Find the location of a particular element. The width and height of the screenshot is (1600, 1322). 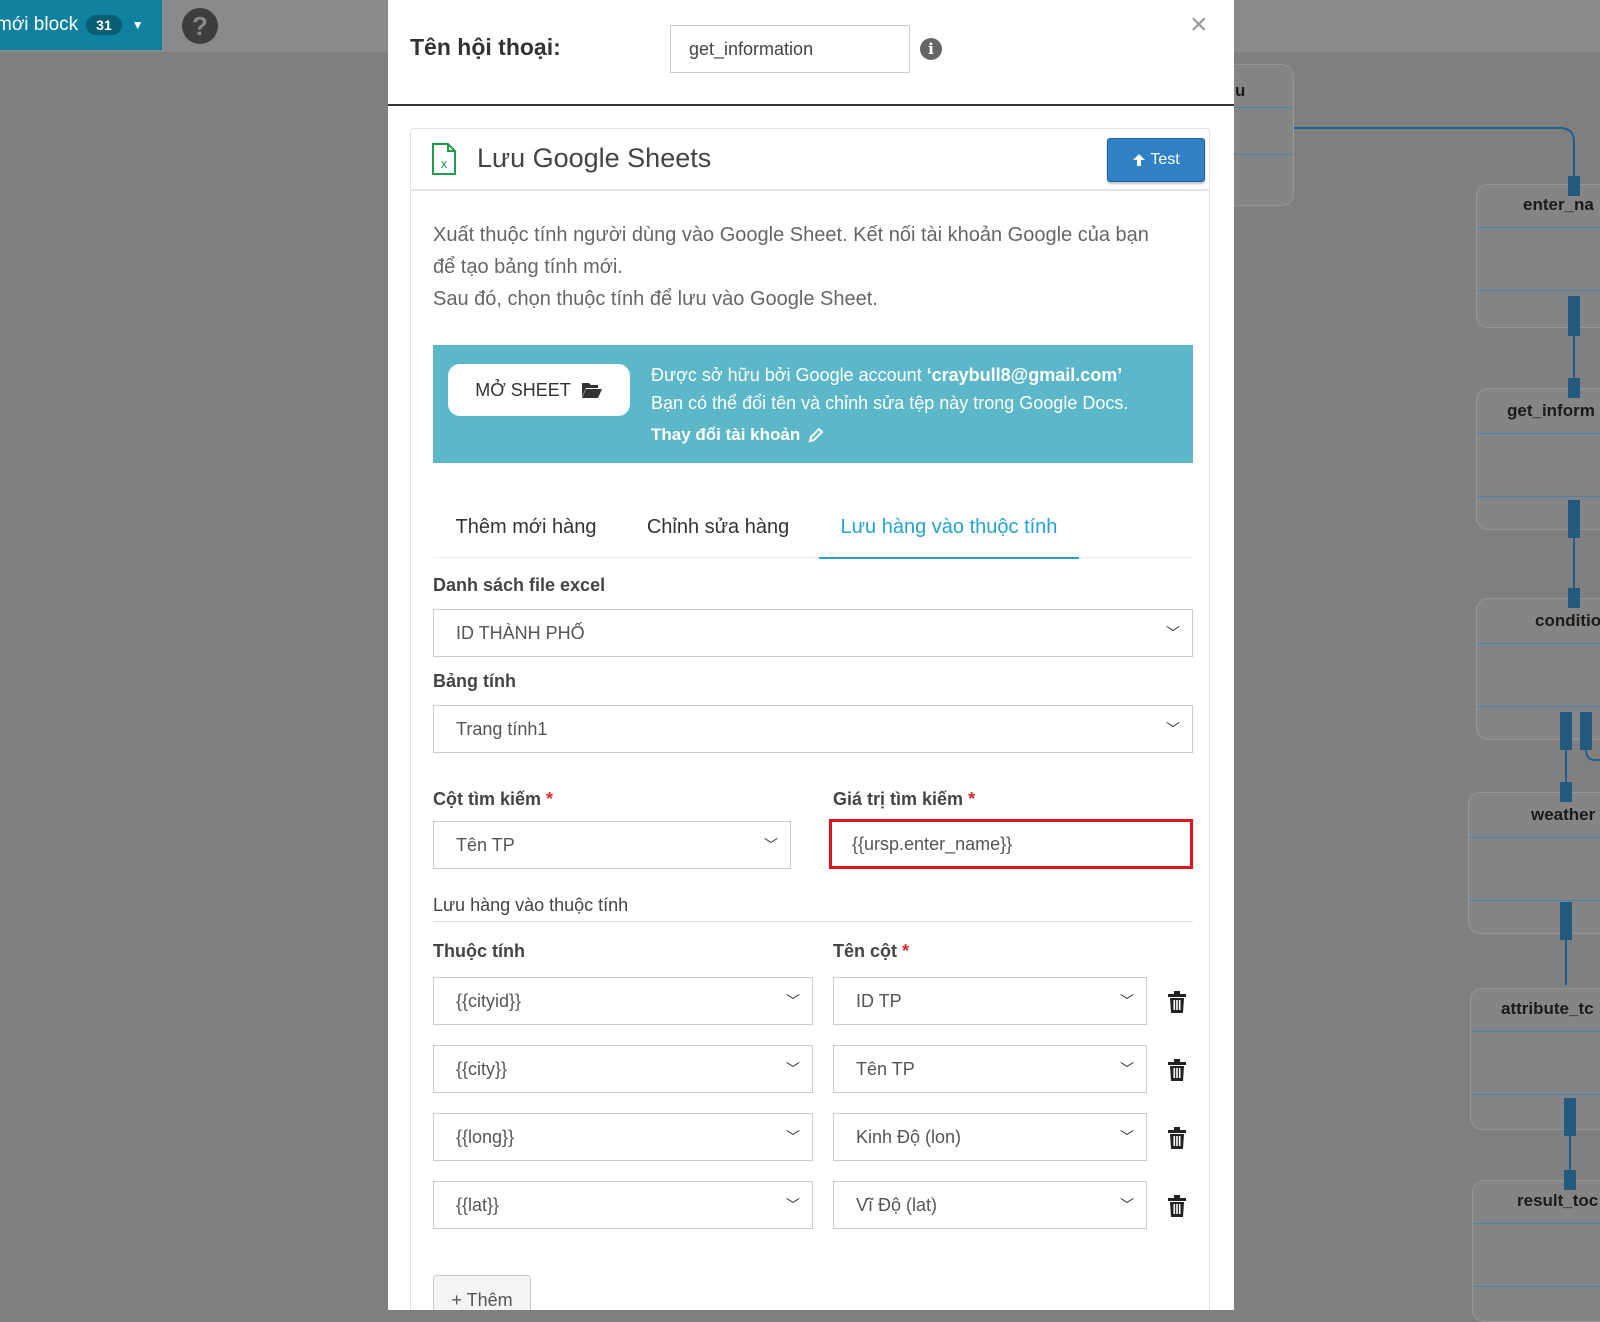

flow-node: get_inform is located at coordinates (1538, 459).